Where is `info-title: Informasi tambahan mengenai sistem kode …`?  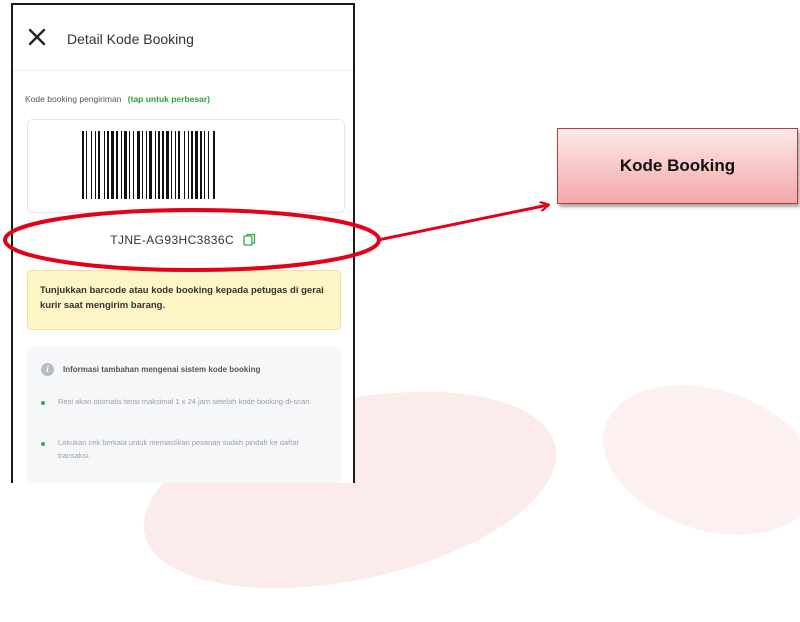
info-title: Informasi tambahan mengenai sistem kode … is located at coordinates (162, 369).